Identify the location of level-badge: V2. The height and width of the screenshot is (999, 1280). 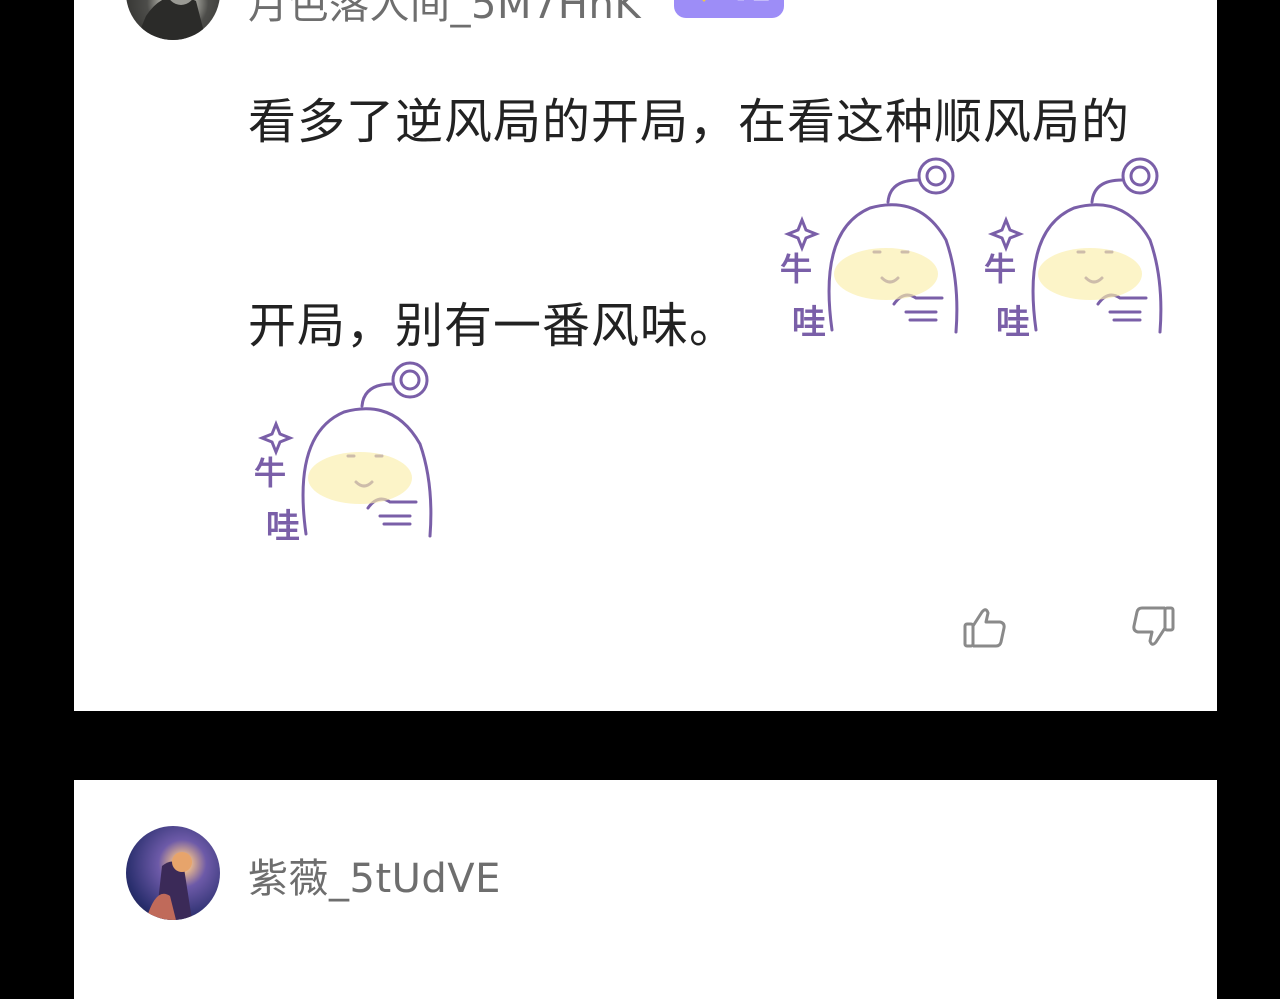
(729, 9).